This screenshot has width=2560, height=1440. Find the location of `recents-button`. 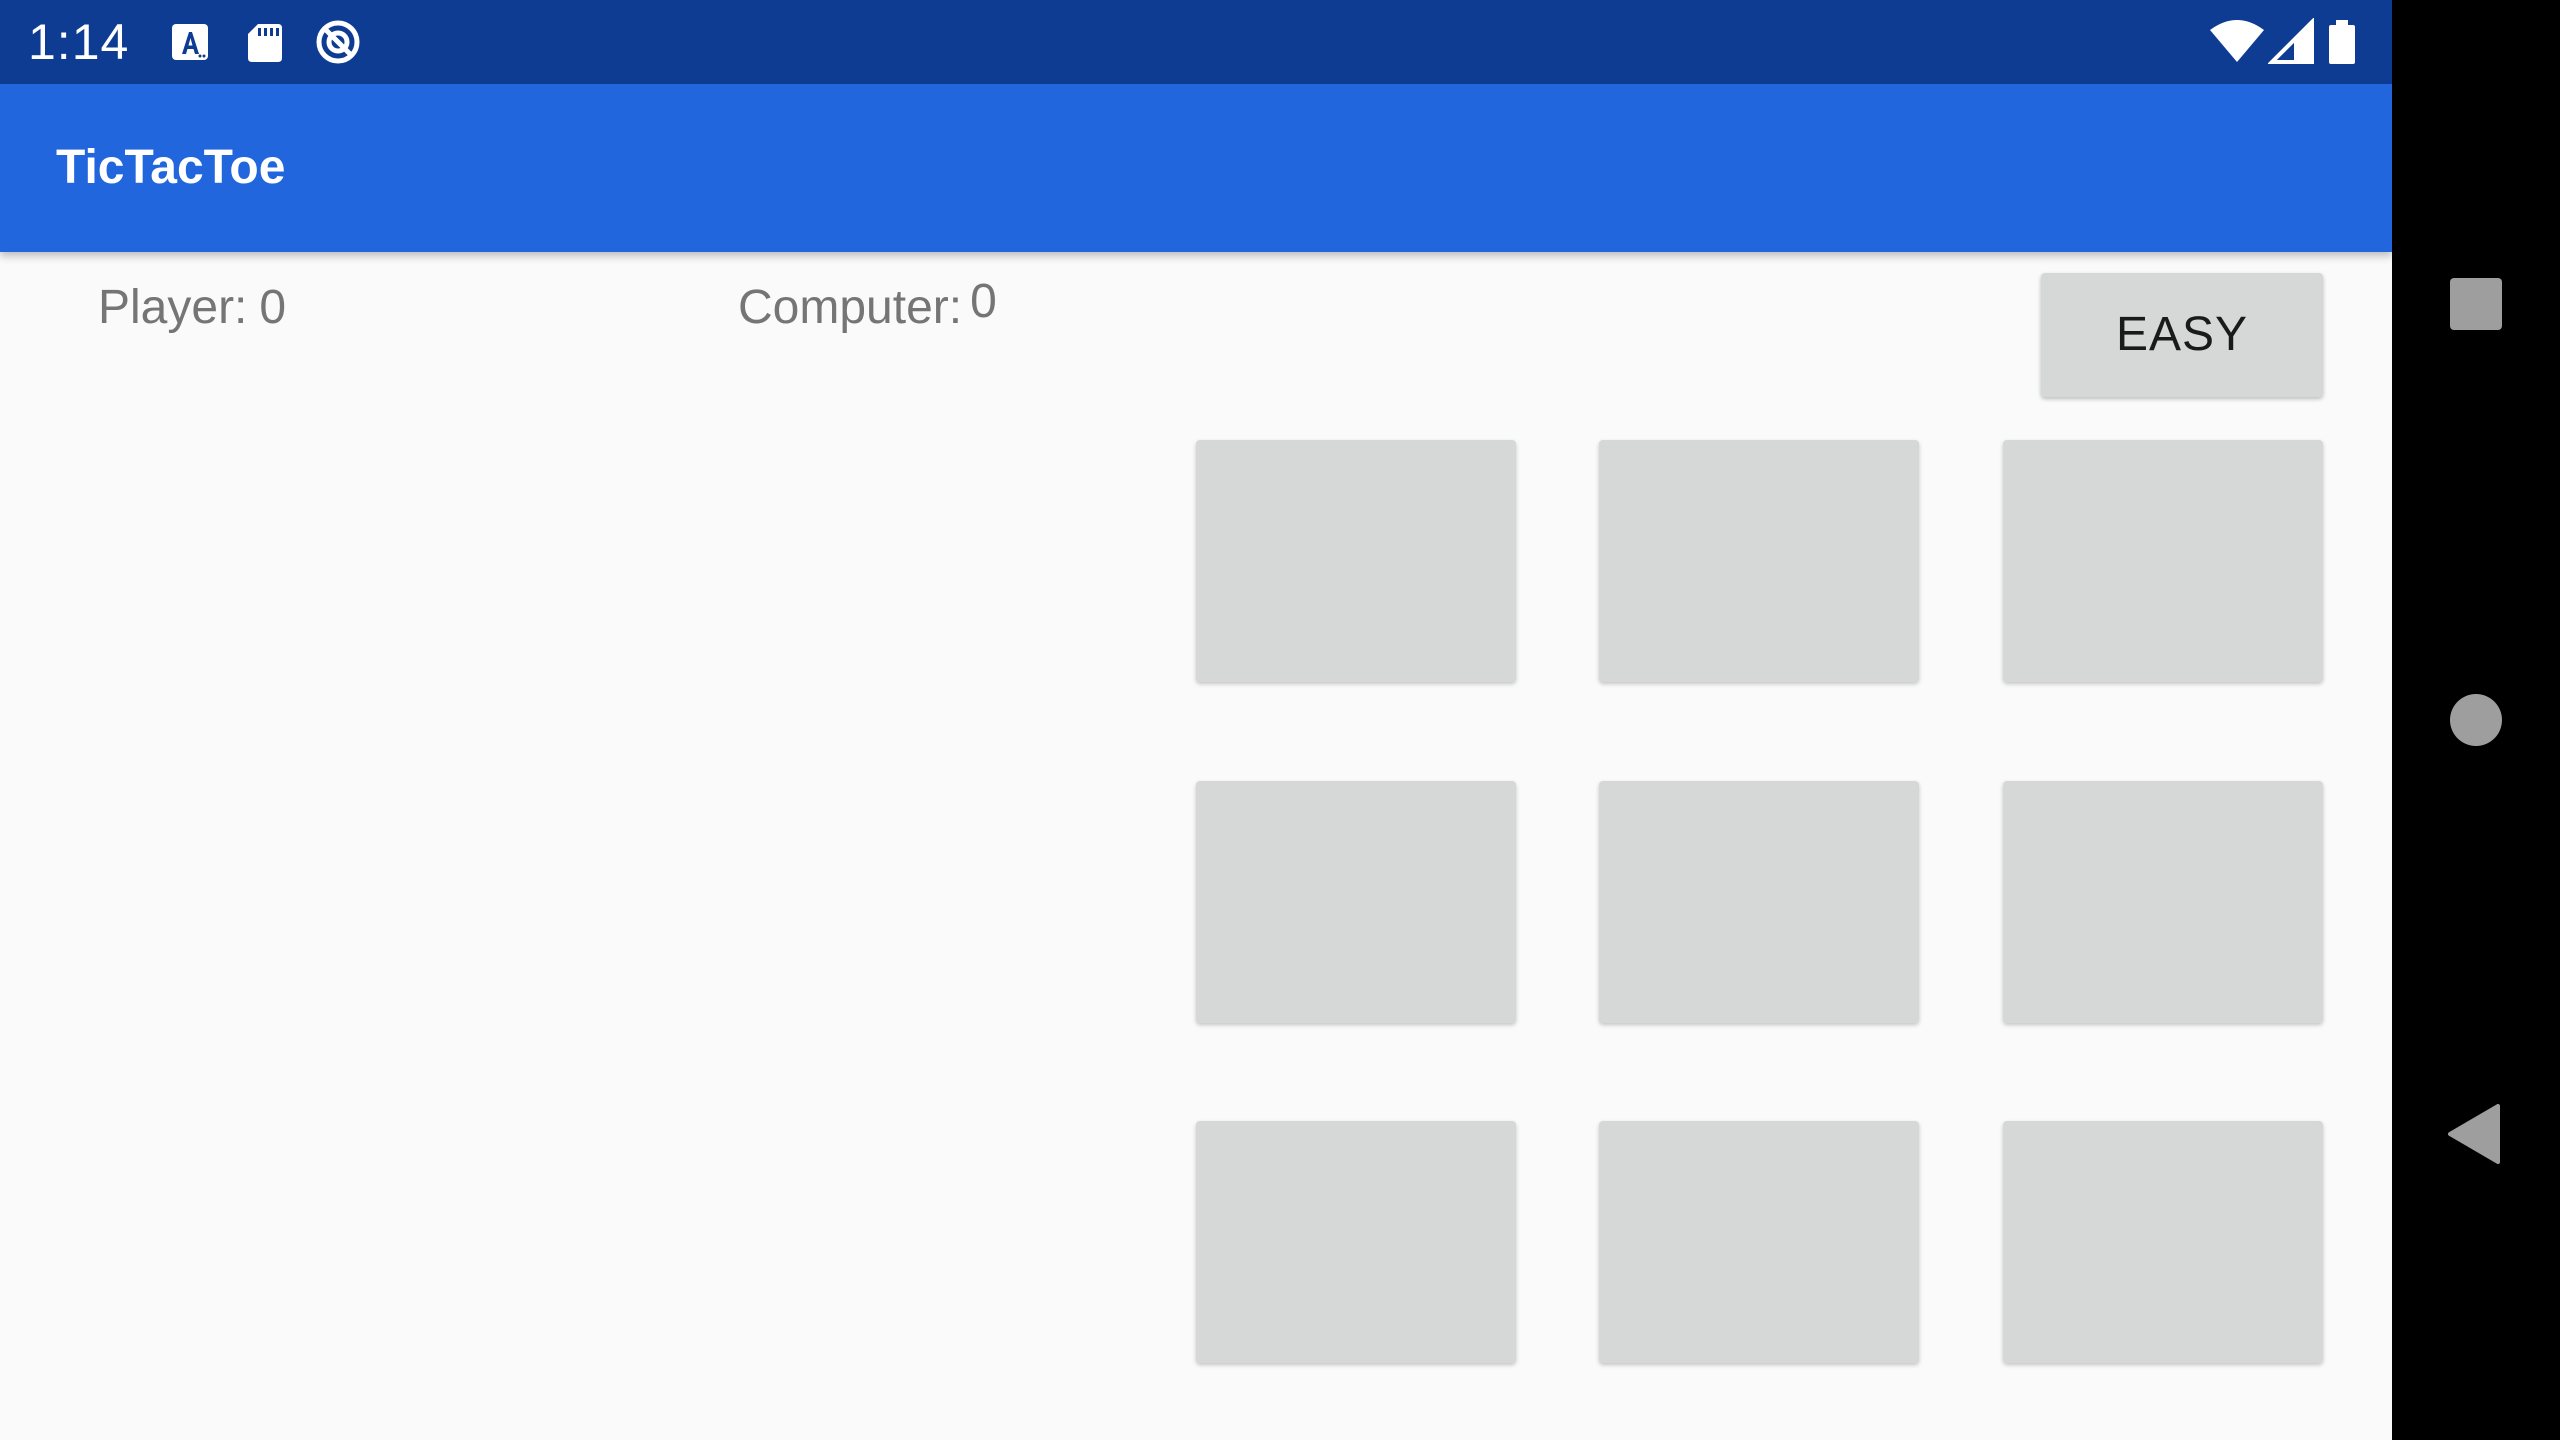

recents-button is located at coordinates (2476, 304).